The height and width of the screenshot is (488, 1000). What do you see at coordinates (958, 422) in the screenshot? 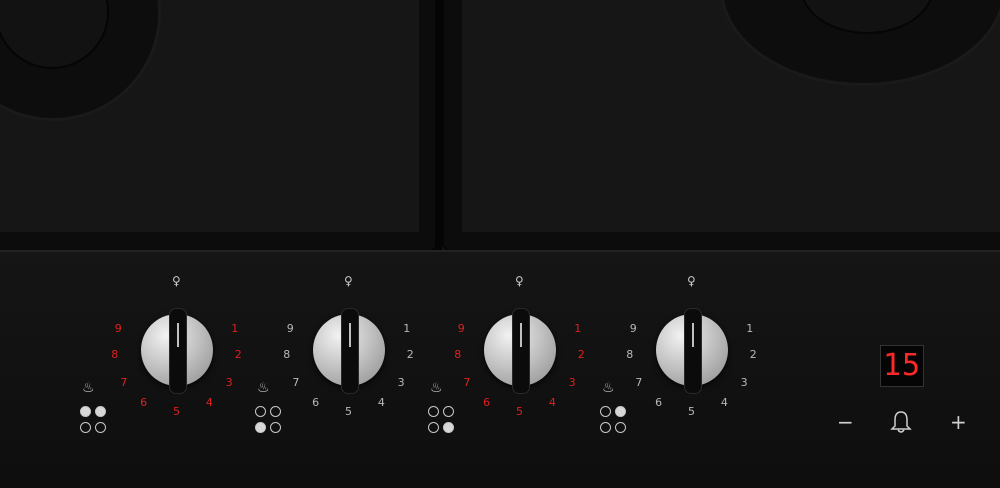
I see `timer-plus-button: +` at bounding box center [958, 422].